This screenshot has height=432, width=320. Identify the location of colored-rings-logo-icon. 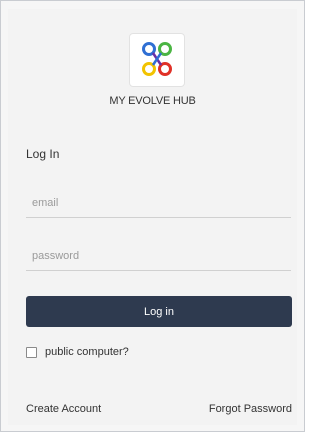
(157, 59).